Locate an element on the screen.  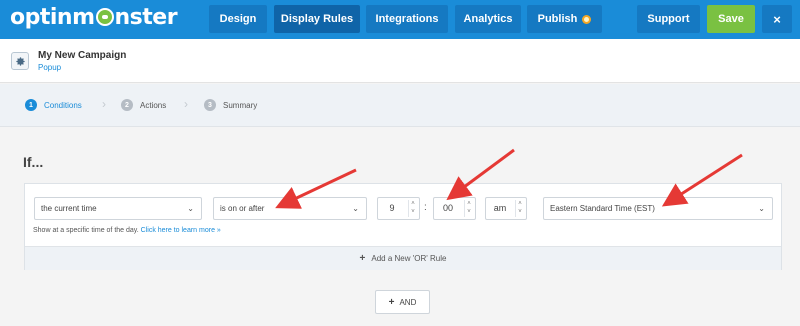
campaign-type: Popup is located at coordinates (50, 67).